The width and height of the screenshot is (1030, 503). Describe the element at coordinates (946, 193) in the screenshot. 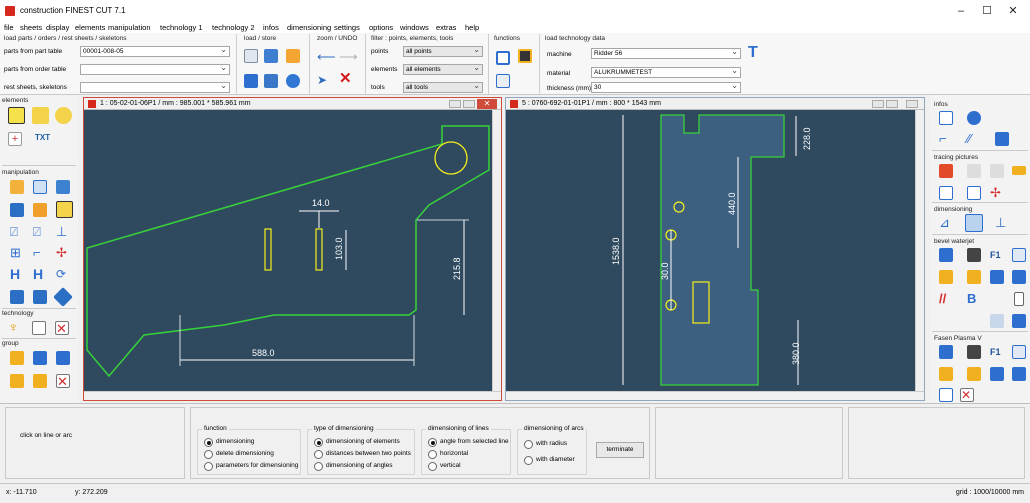

I see `trace-frame-icon` at that location.